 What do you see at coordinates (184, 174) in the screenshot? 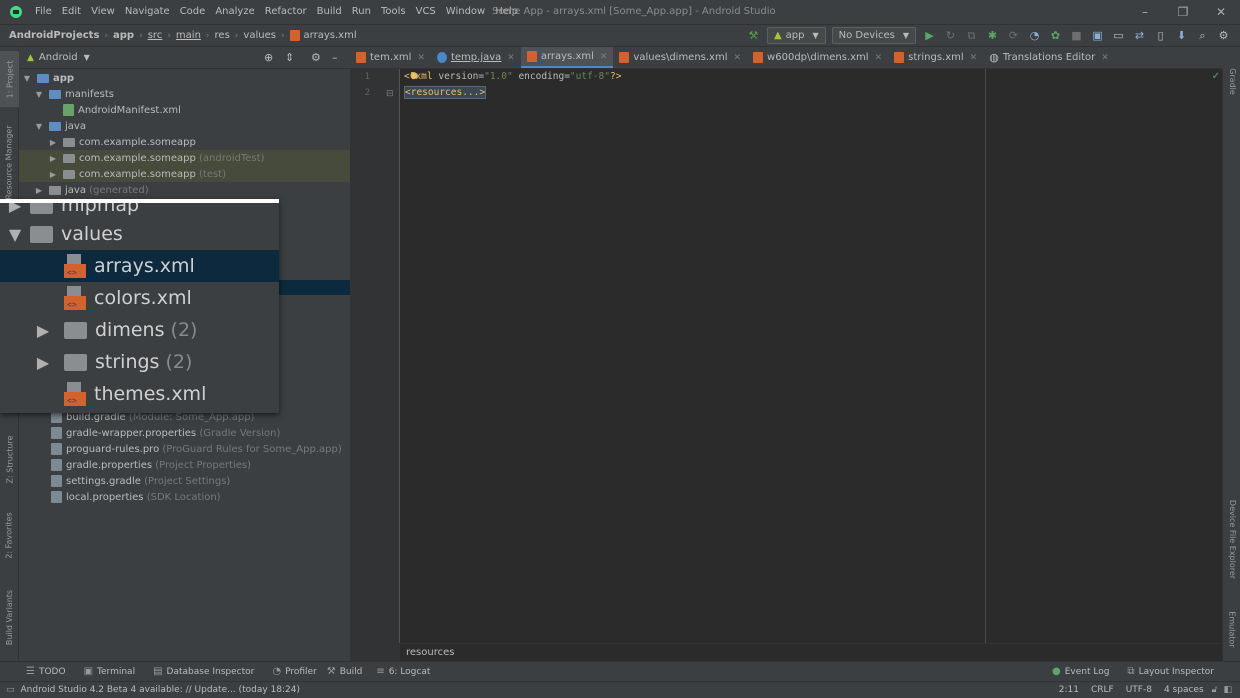
I see `tree-row-package-test: ▶ com.example.someapp (test)` at bounding box center [184, 174].